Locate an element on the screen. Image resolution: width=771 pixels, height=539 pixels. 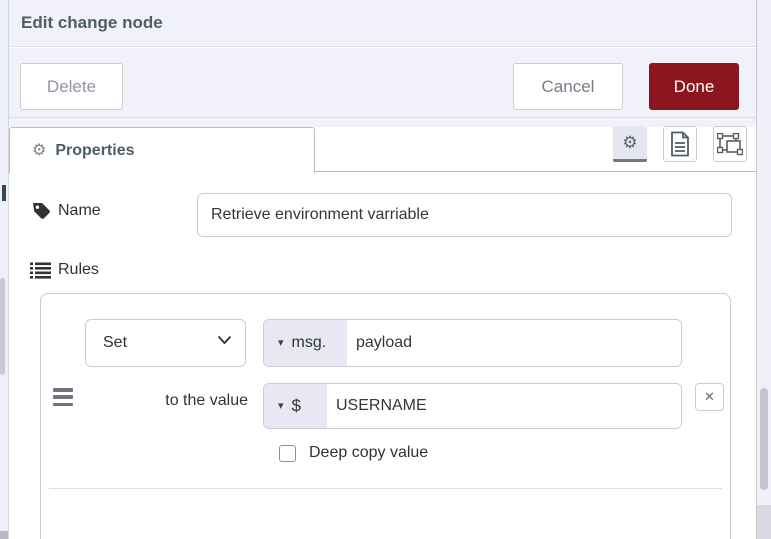
tray-scrollbar-track is located at coordinates (763, 269).